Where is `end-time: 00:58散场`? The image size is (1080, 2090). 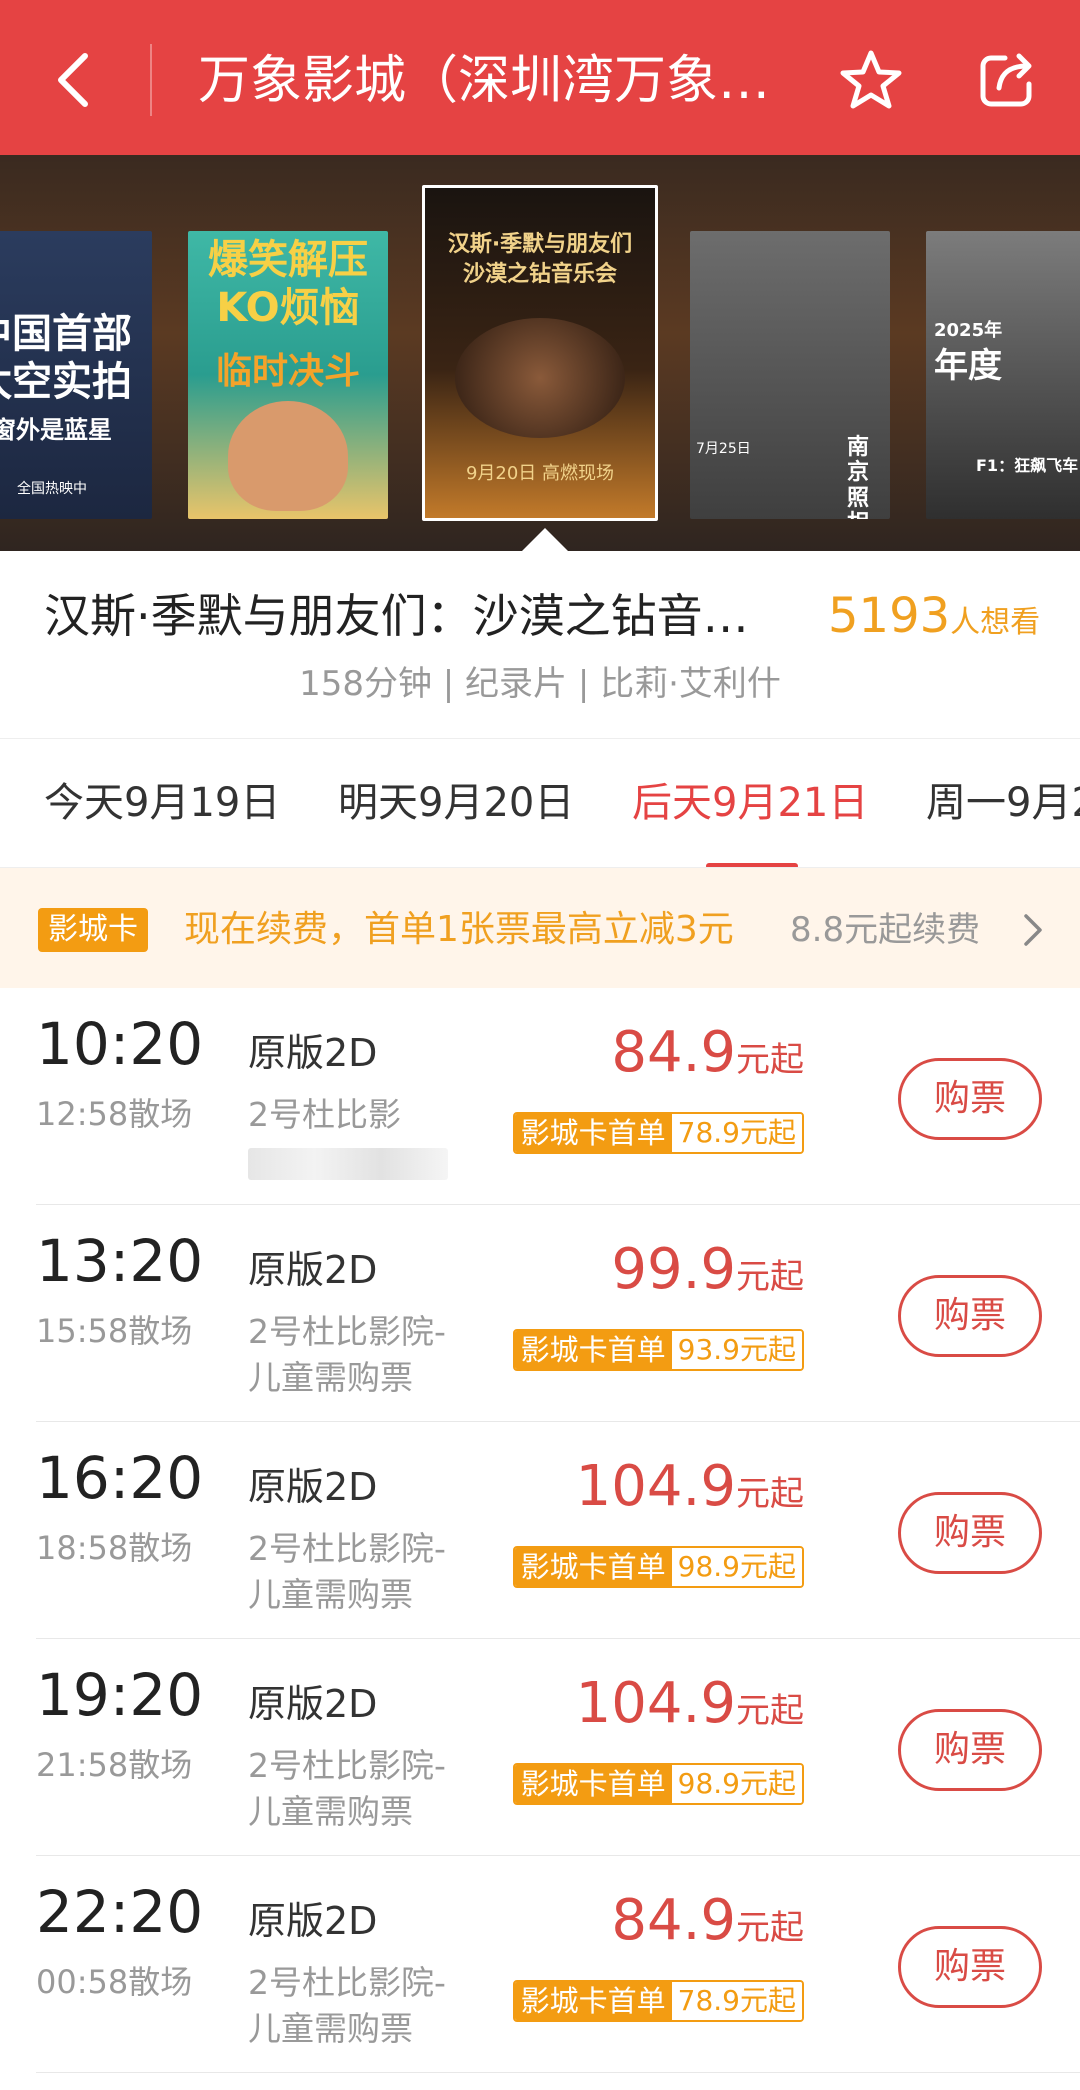
end-time: 00:58散场 is located at coordinates (114, 1982).